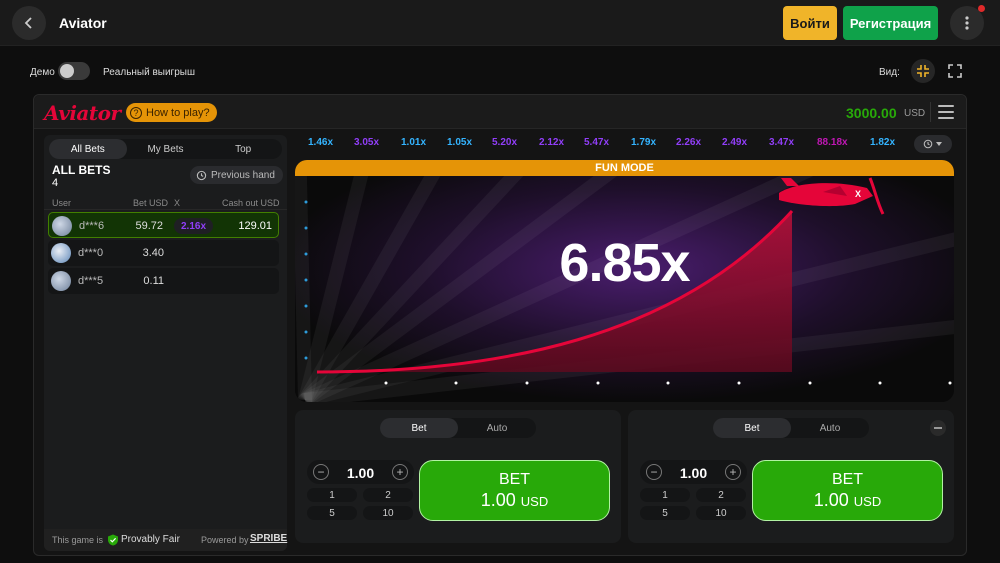 Image resolution: width=1000 pixels, height=563 pixels. Describe the element at coordinates (810, 23) in the screenshot. I see `login-button: Войти` at that location.